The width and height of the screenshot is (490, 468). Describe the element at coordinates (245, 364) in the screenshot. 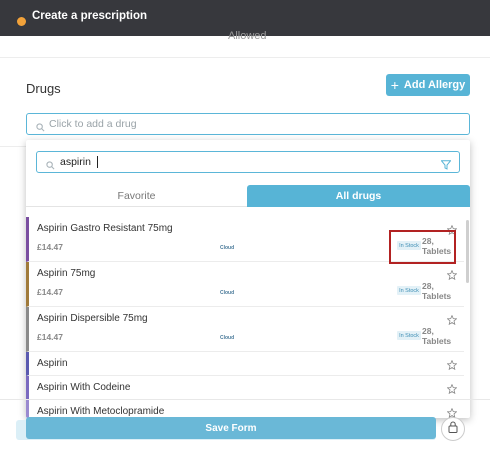

I see `drug-result-row: Aspirin` at that location.